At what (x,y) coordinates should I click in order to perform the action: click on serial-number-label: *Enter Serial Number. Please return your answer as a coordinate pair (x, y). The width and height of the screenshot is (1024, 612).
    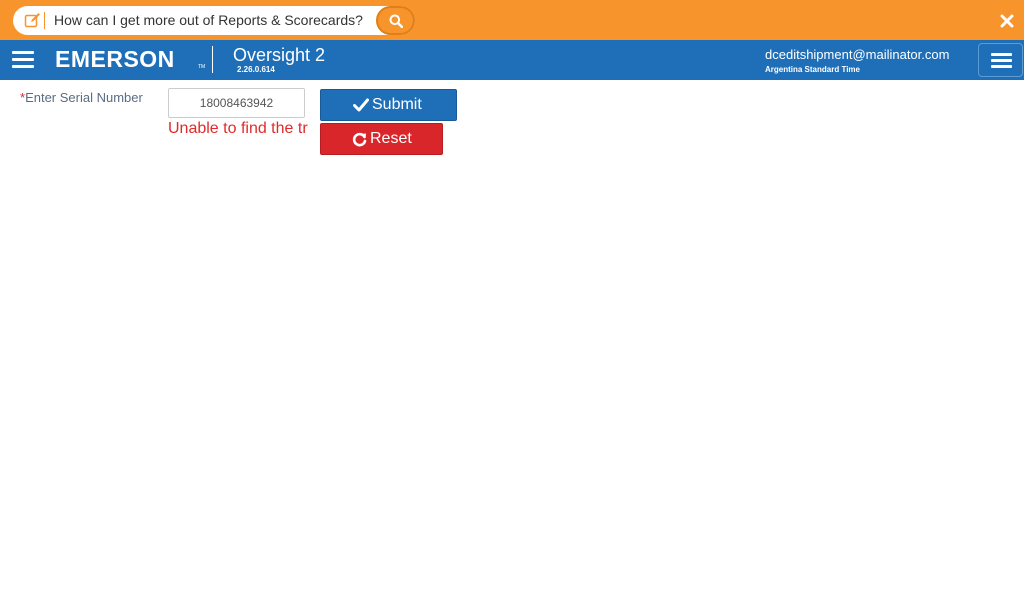
    Looking at the image, I should click on (81, 98).